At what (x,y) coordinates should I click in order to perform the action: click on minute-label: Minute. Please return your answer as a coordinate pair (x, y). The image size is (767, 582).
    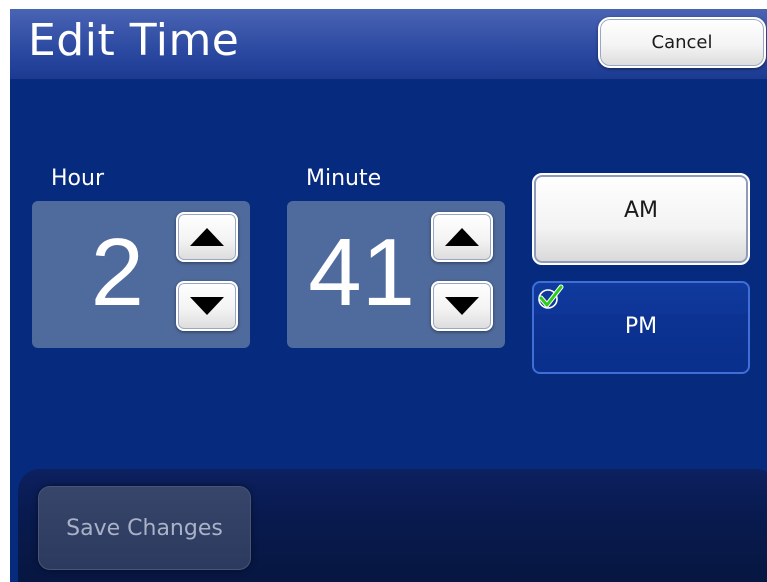
    Looking at the image, I should click on (344, 178).